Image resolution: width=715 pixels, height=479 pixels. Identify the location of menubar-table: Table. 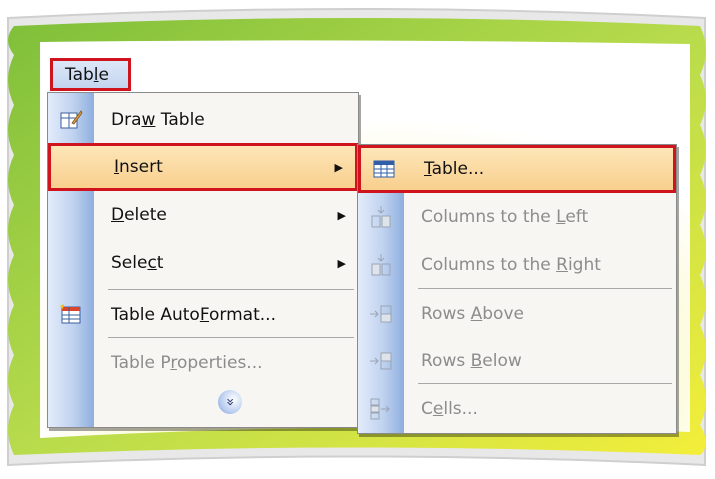
(90, 74).